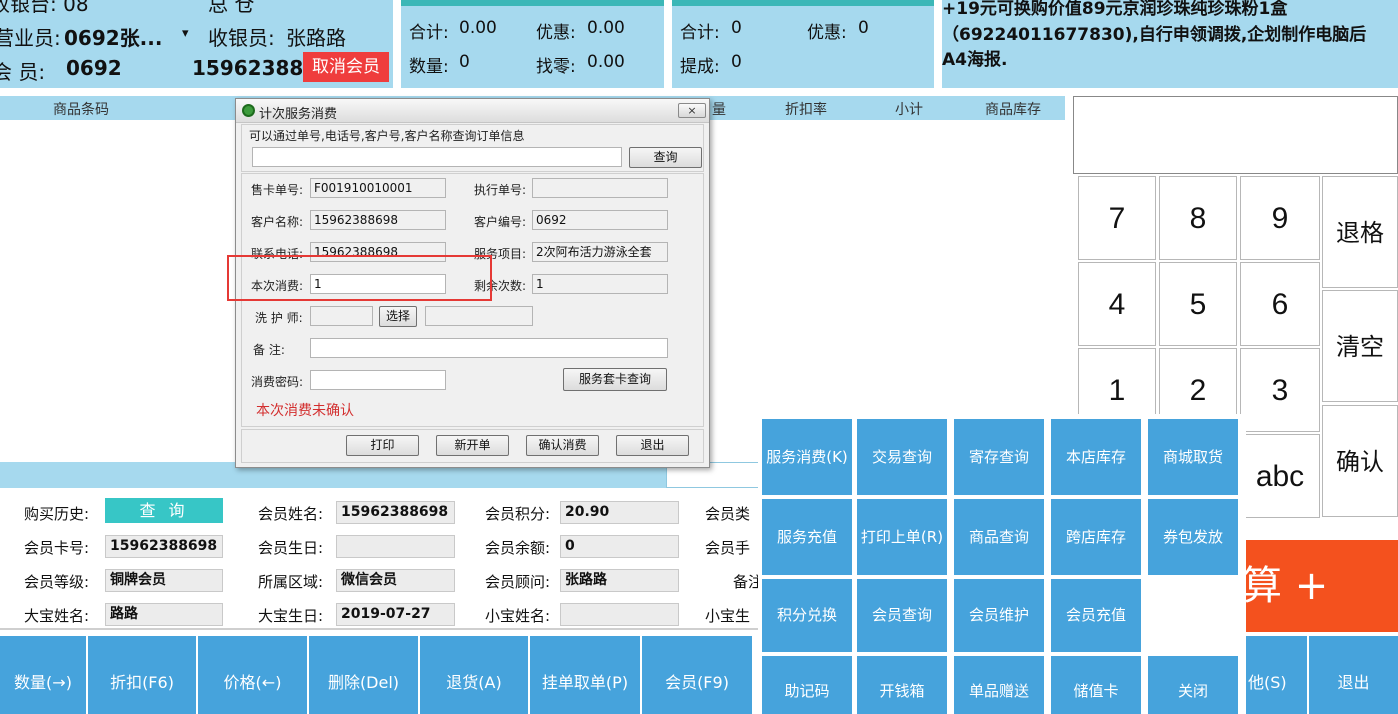 The width and height of the screenshot is (1398, 714). Describe the element at coordinates (464, 62) in the screenshot. I see `qty-value: 0` at that location.